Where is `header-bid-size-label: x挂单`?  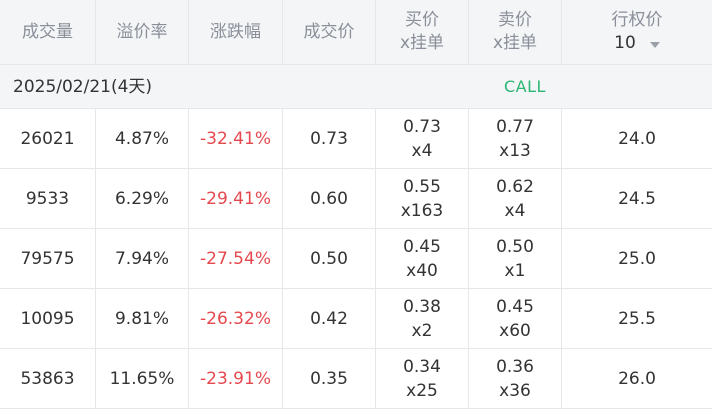 header-bid-size-label: x挂单 is located at coordinates (422, 43).